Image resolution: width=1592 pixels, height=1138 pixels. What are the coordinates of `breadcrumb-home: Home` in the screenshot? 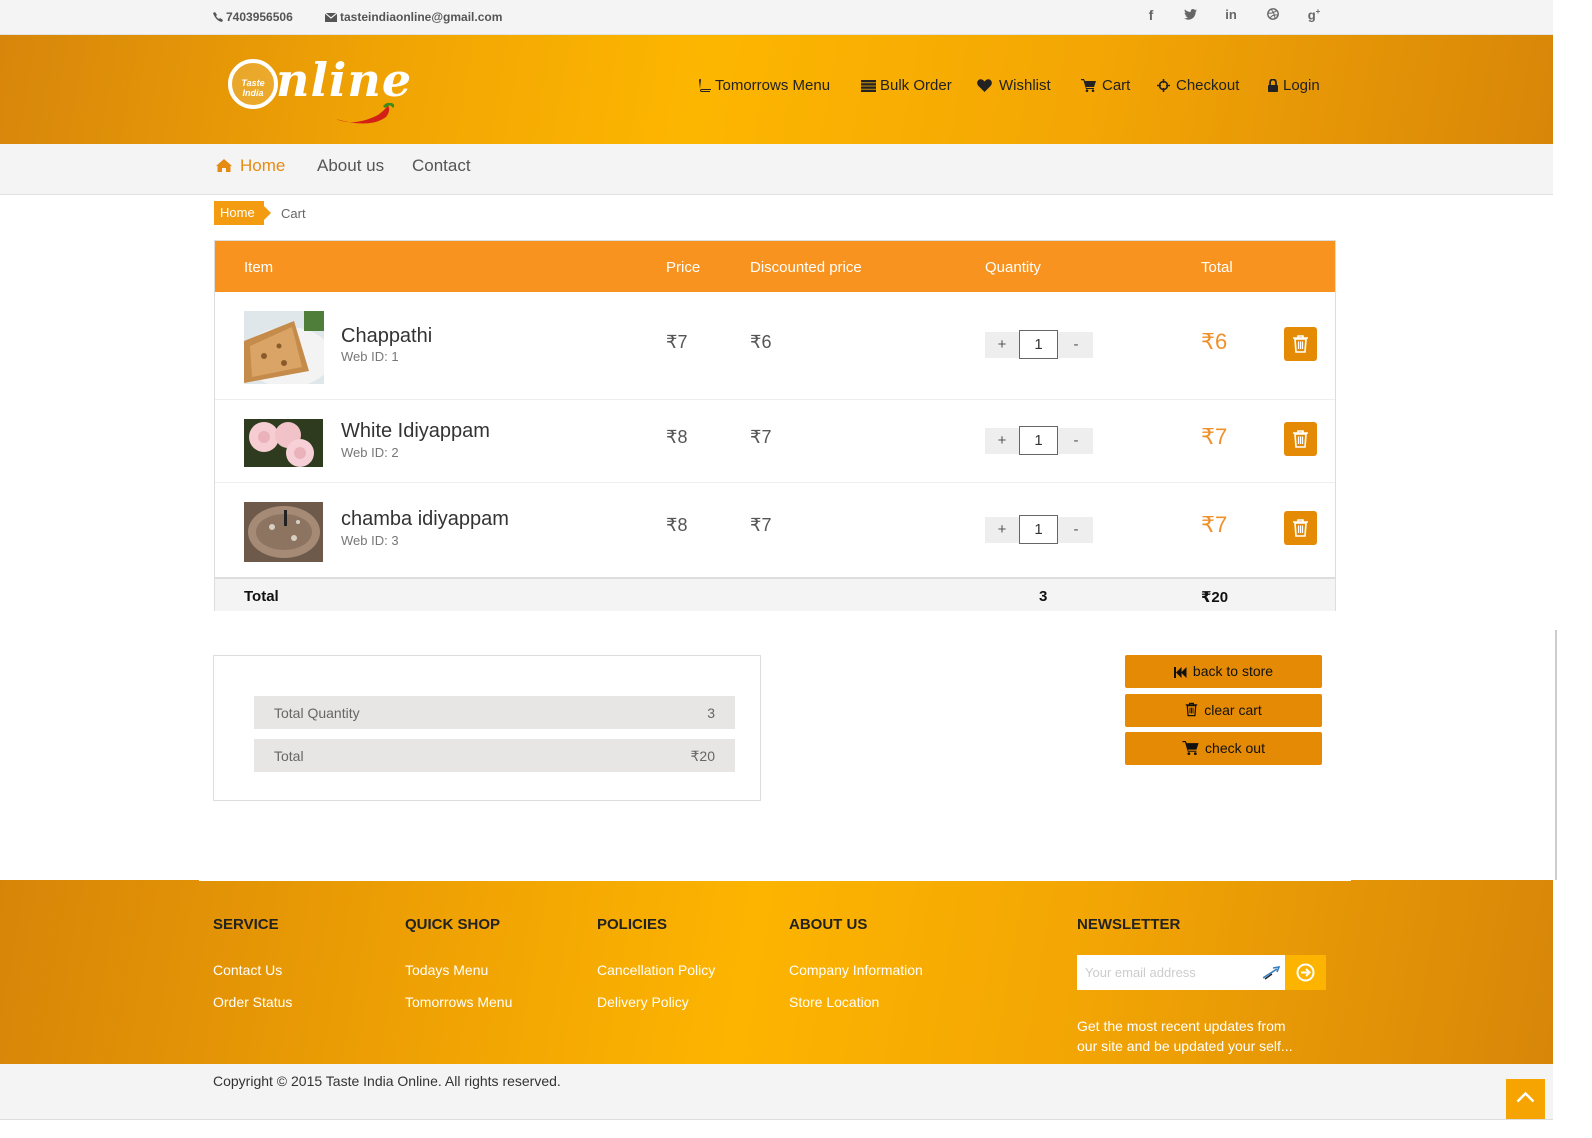 It's located at (242, 213).